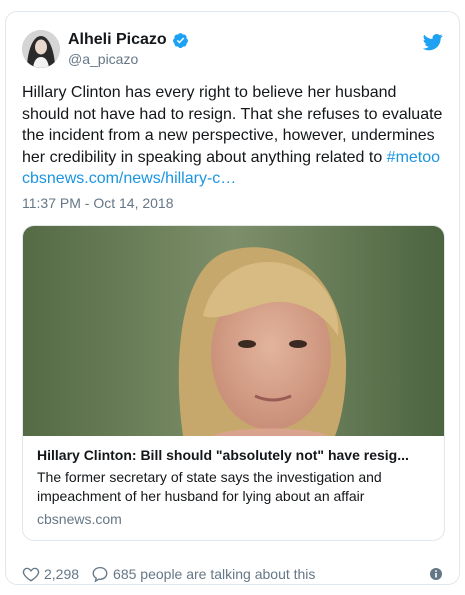 Image resolution: width=465 pixels, height=595 pixels. What do you see at coordinates (41, 49) in the screenshot?
I see `avatar` at bounding box center [41, 49].